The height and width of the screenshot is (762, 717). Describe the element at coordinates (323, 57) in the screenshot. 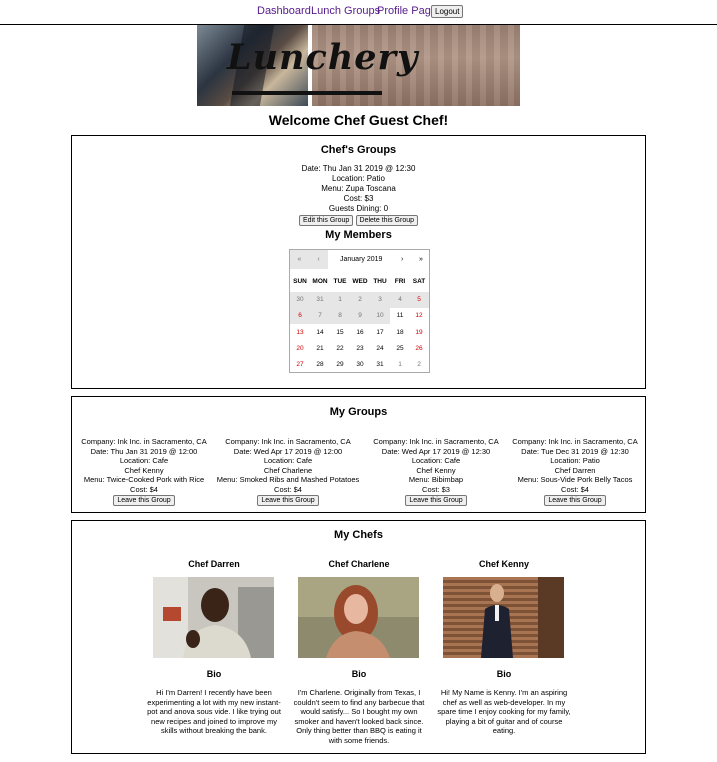

I see `lunchery-logo: Lunchery` at that location.